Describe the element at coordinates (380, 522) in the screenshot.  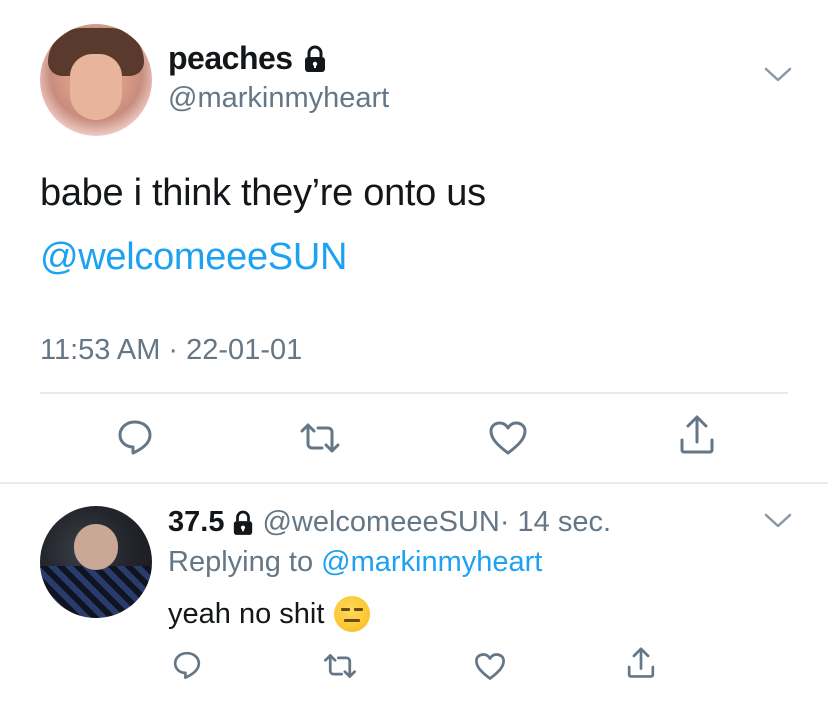
I see `author-handle: @welcomeeeSUN` at that location.